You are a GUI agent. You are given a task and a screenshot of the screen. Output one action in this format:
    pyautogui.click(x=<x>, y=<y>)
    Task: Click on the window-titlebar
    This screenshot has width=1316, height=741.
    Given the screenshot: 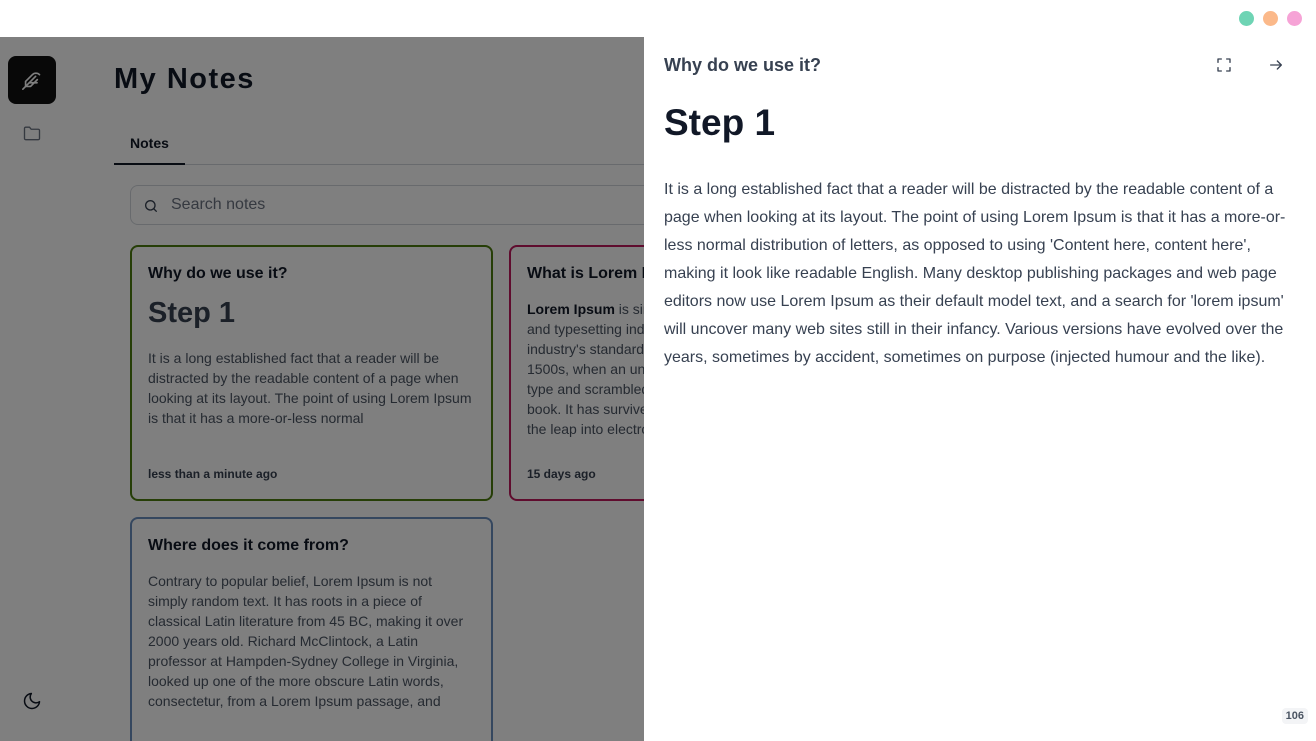 What is the action you would take?
    pyautogui.click(x=658, y=18)
    